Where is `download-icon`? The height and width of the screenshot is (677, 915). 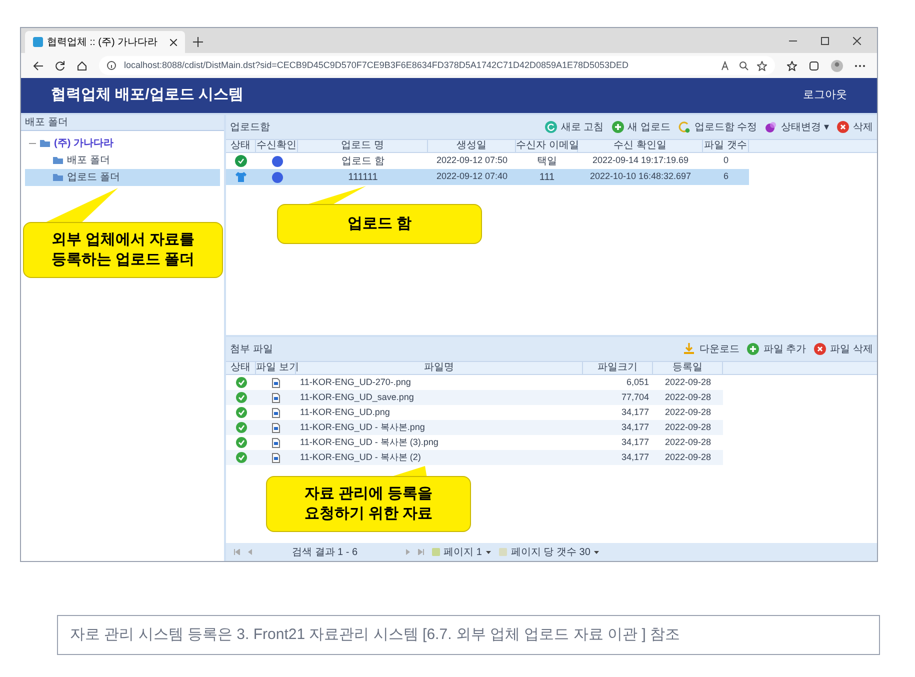
download-icon is located at coordinates (689, 349).